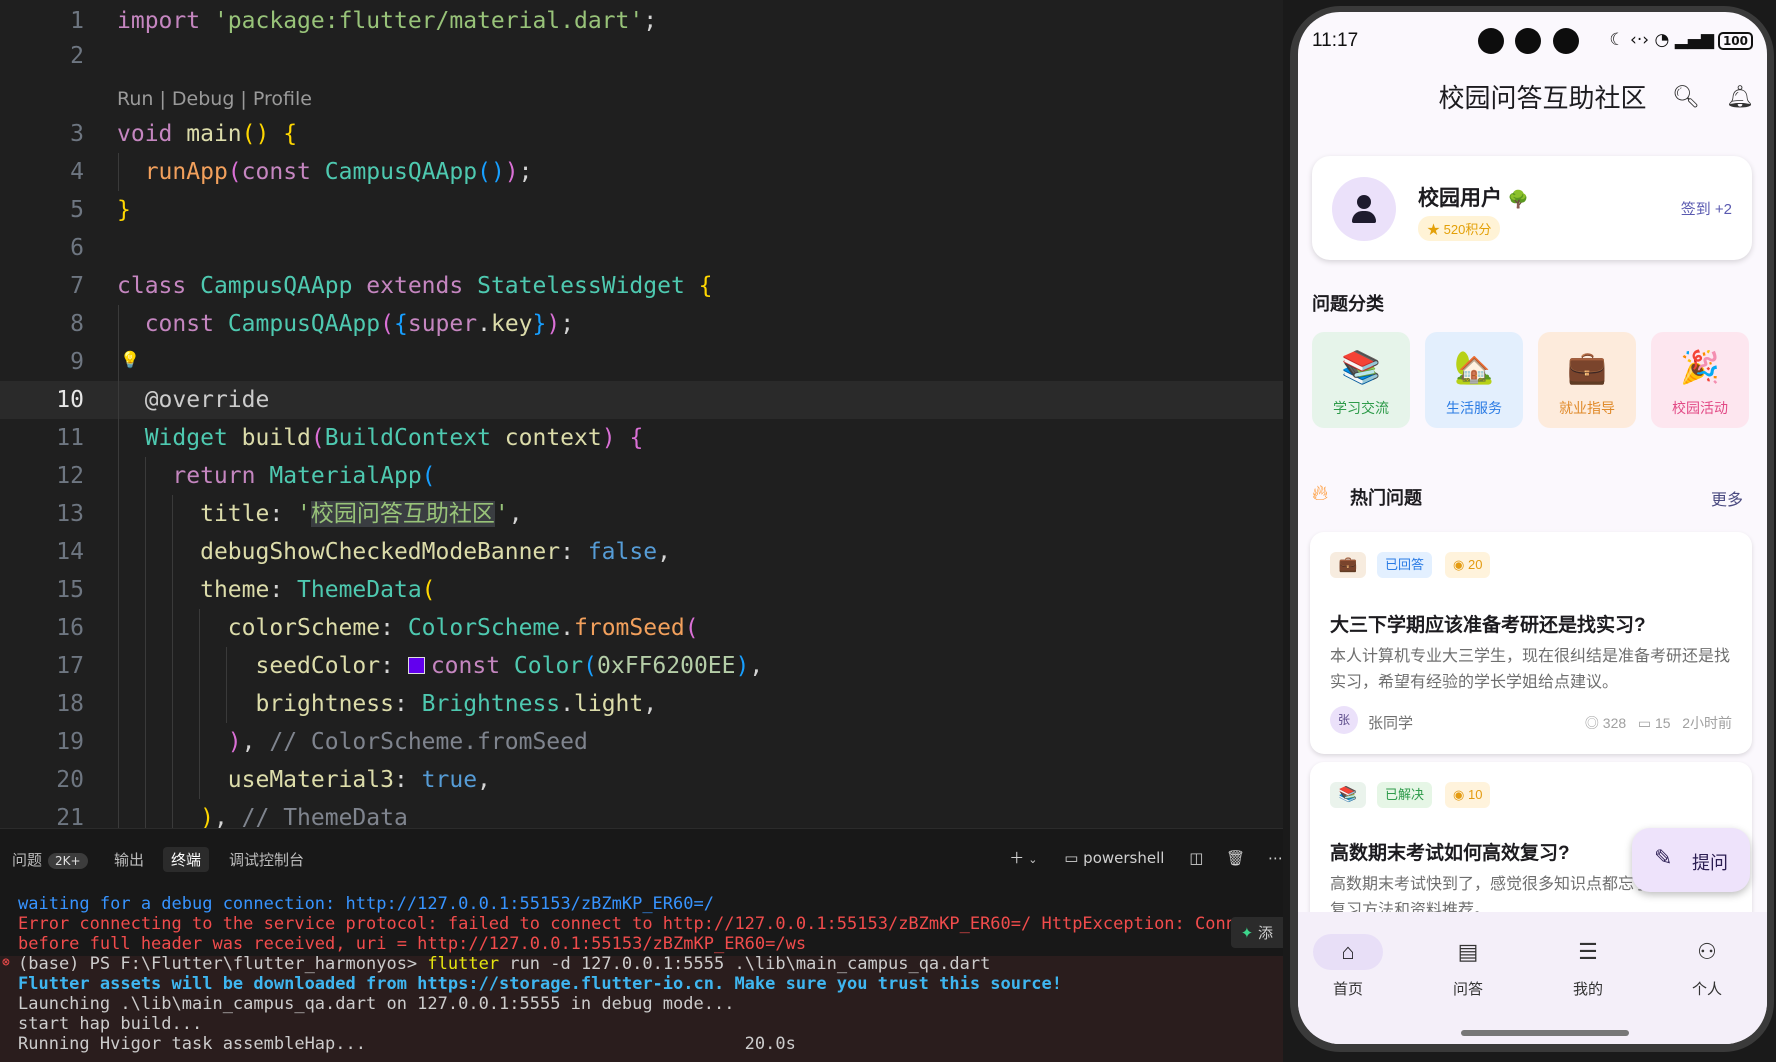 The height and width of the screenshot is (1062, 1776). I want to click on chevron-down-icon: ⌄, so click(1032, 859).